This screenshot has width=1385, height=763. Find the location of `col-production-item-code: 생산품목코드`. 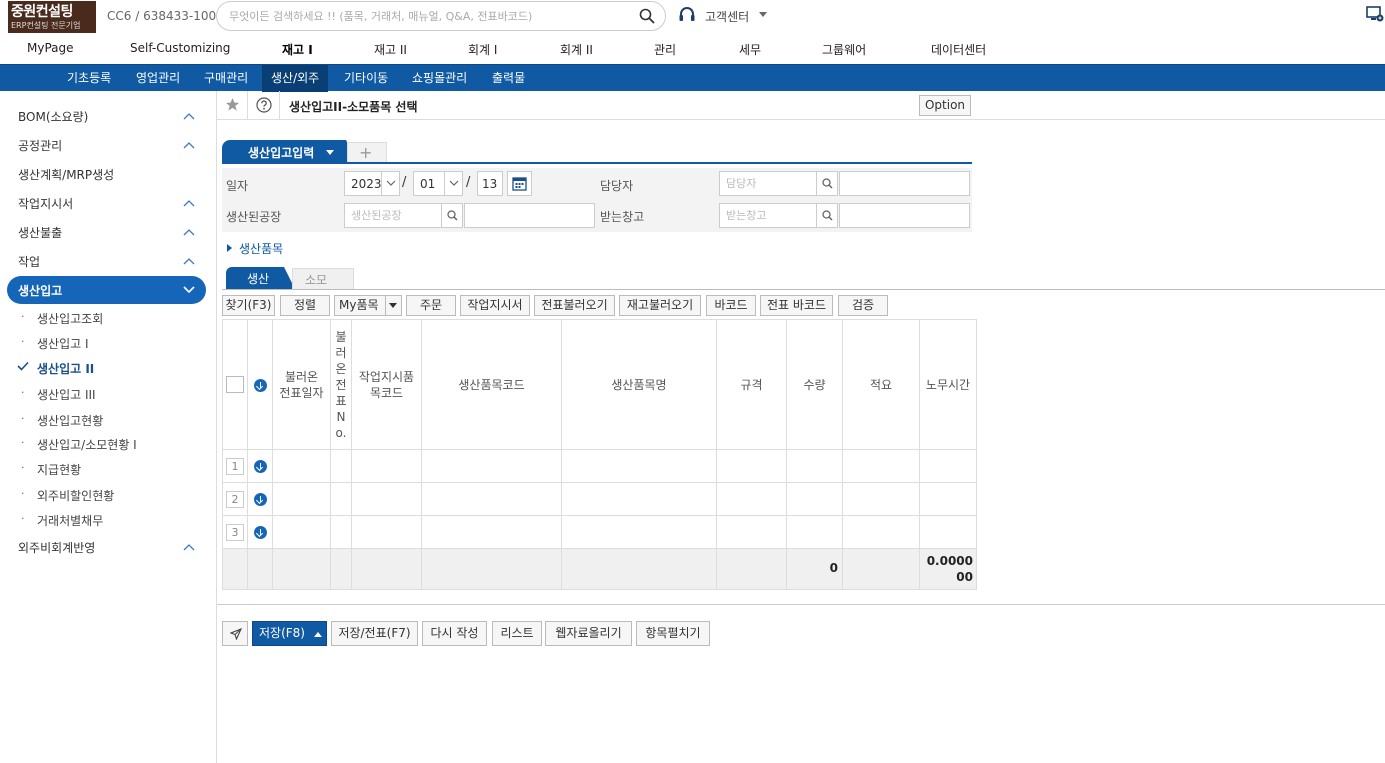

col-production-item-code: 생산품목코드 is located at coordinates (491, 384).